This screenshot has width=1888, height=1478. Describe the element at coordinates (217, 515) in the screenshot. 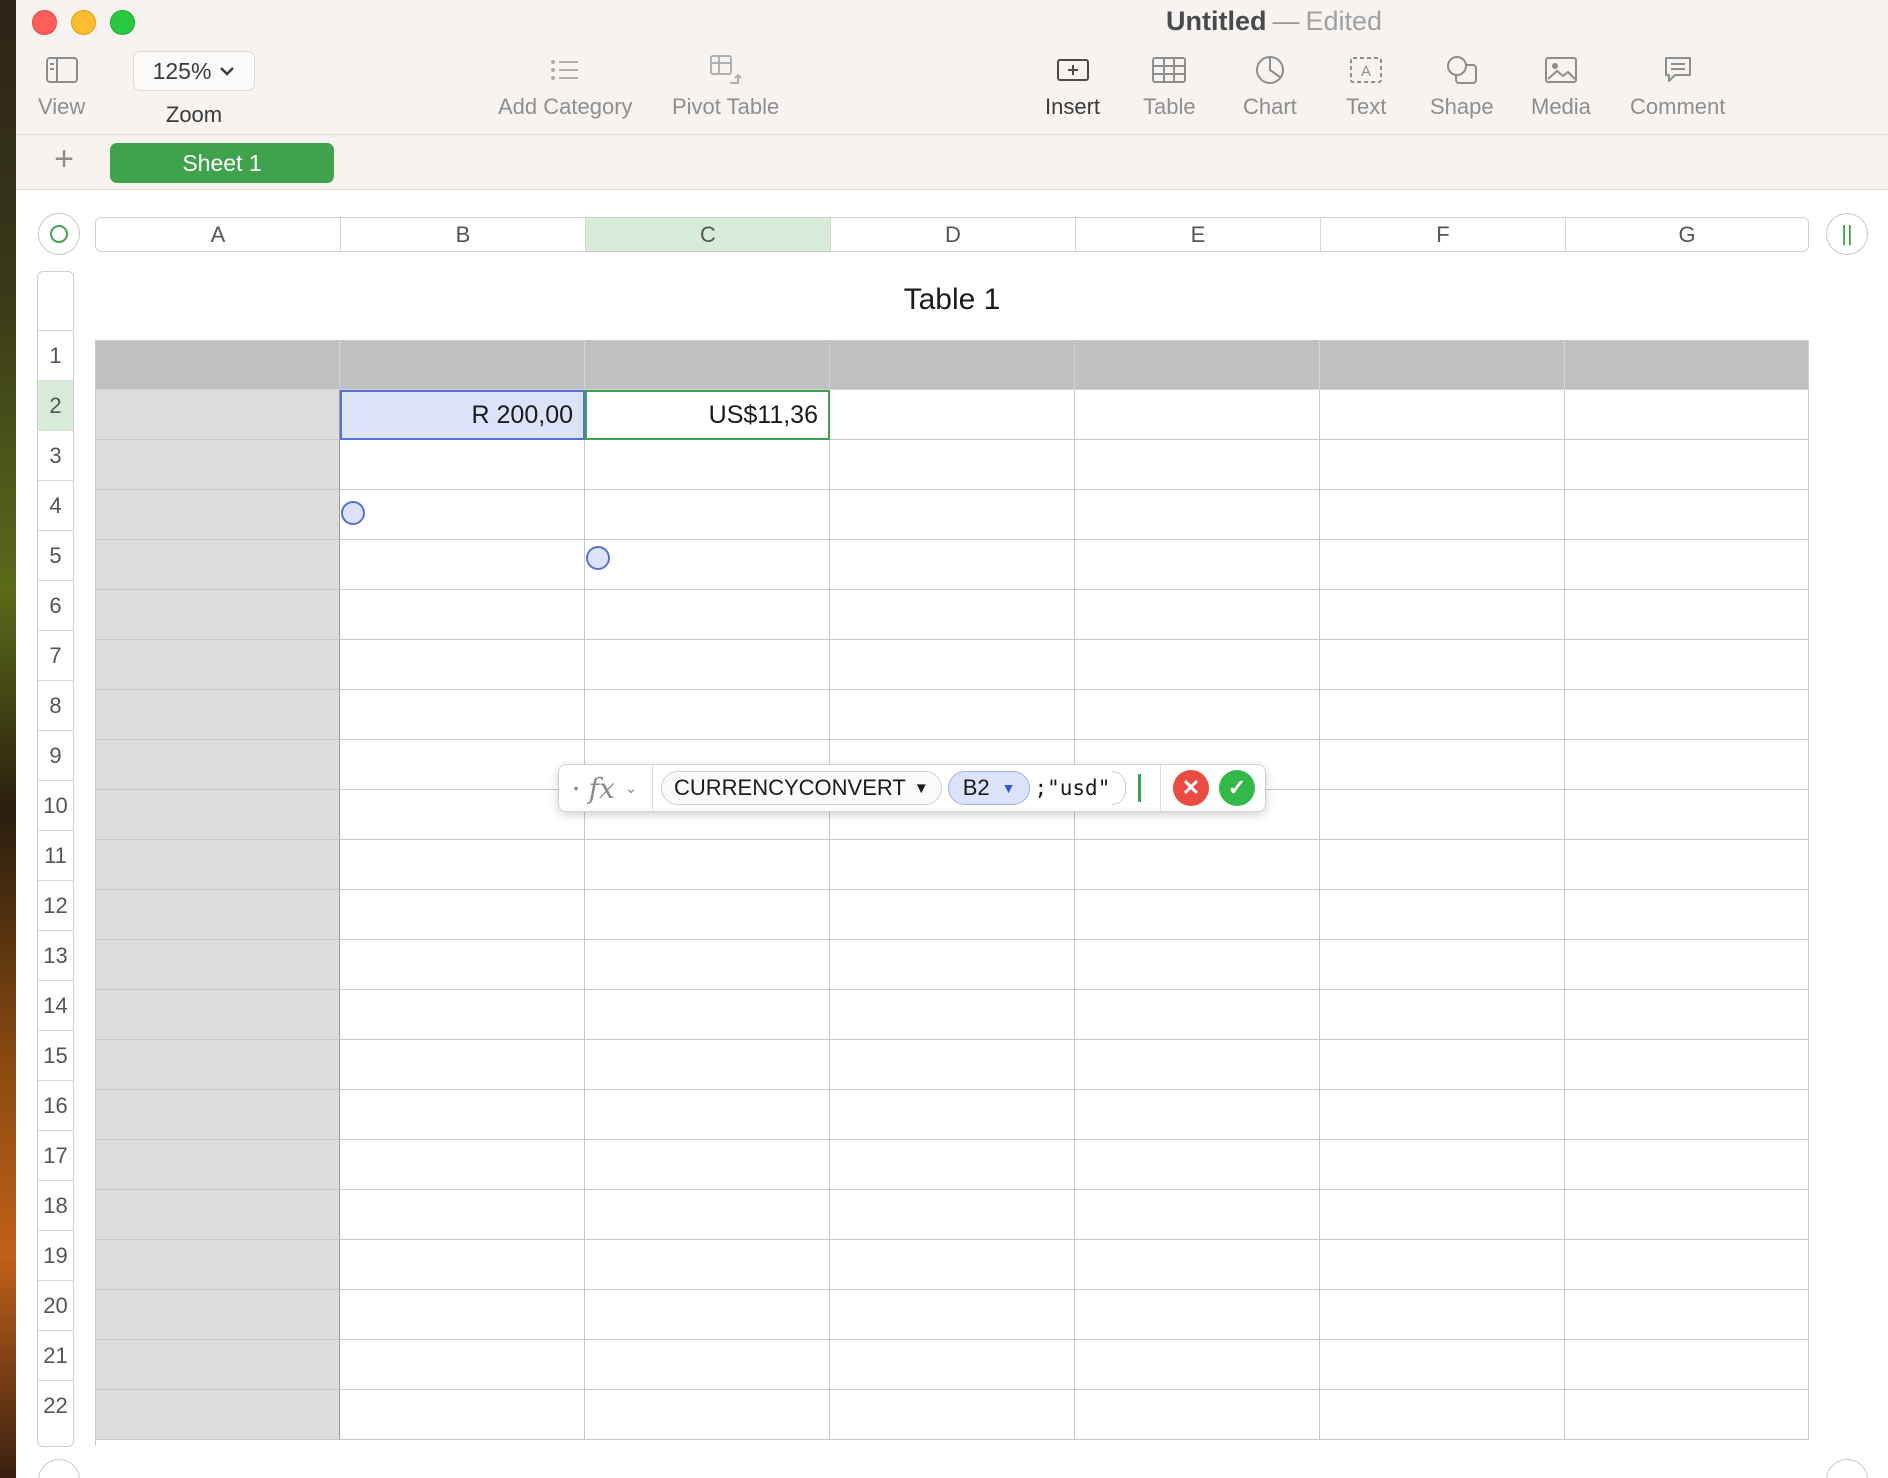

I see `cell-a4` at that location.